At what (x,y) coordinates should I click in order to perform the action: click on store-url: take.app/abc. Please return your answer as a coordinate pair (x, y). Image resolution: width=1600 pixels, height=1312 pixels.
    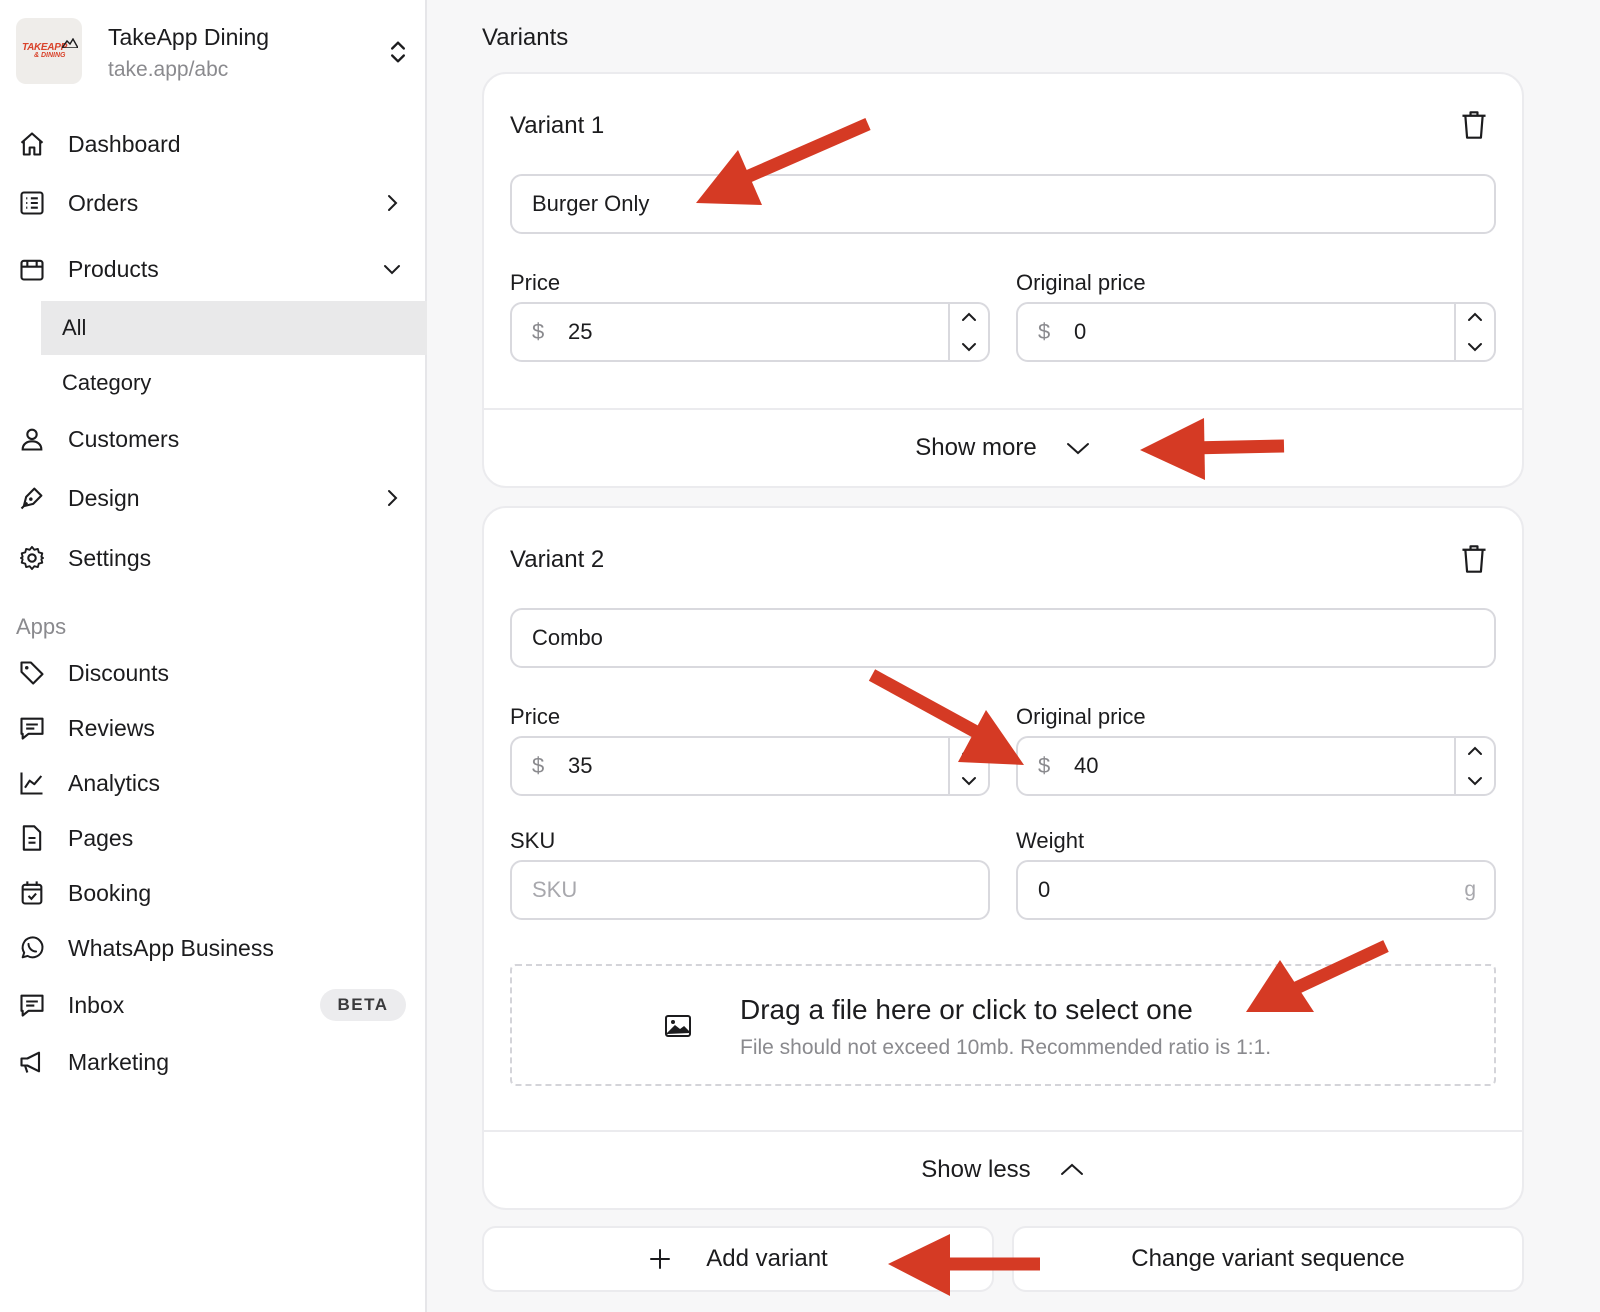
    Looking at the image, I should click on (168, 69).